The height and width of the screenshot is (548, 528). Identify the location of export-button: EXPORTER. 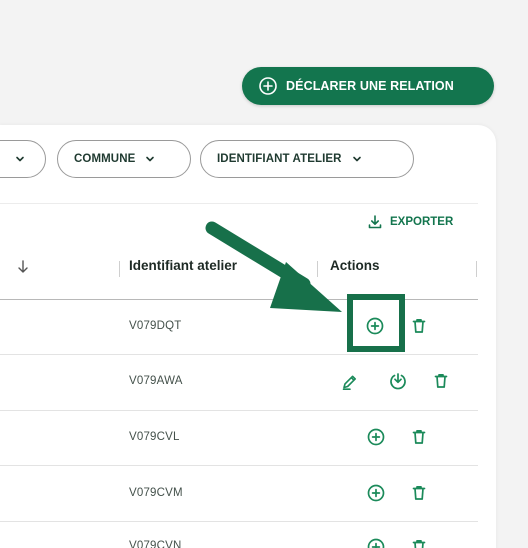
(410, 222).